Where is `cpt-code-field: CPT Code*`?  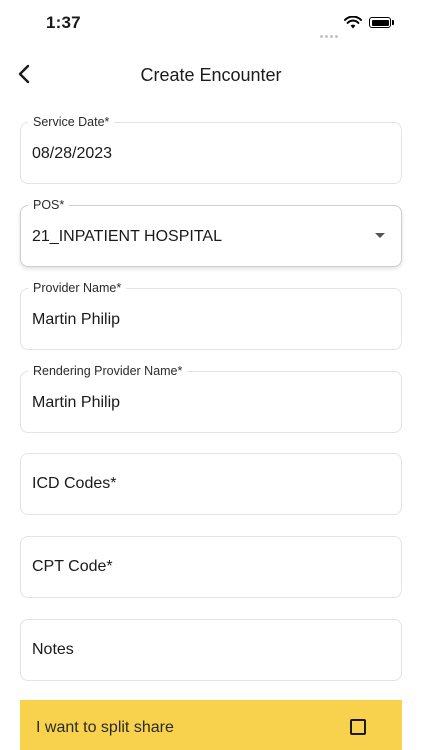 cpt-code-field: CPT Code* is located at coordinates (211, 567).